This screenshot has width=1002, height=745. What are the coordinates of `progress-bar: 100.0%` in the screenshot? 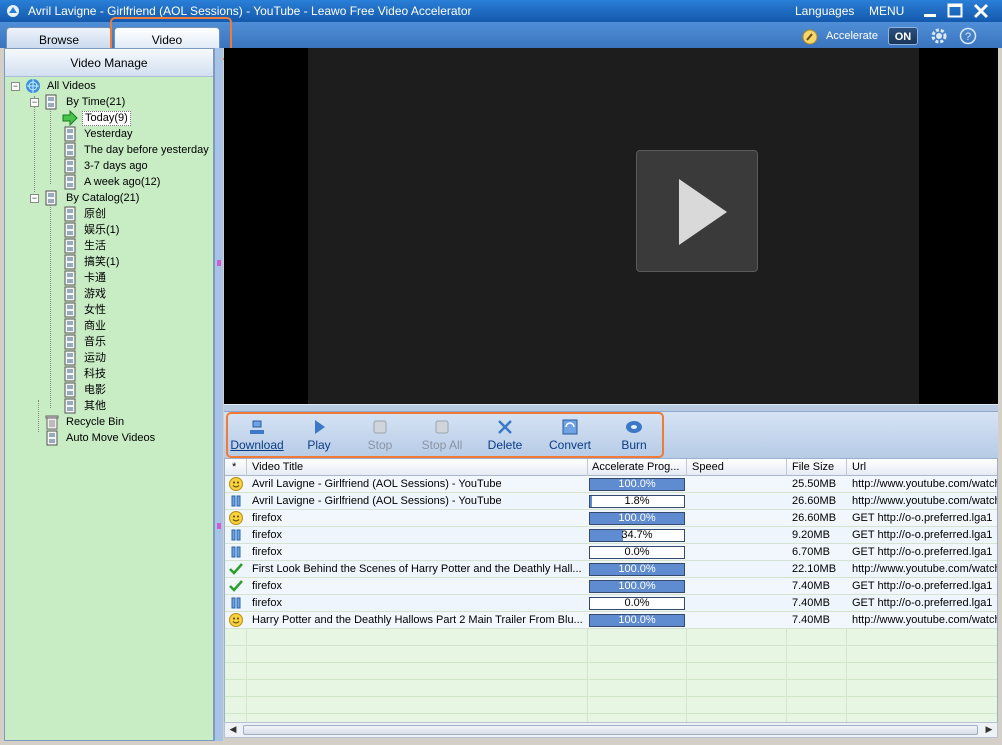 It's located at (637, 518).